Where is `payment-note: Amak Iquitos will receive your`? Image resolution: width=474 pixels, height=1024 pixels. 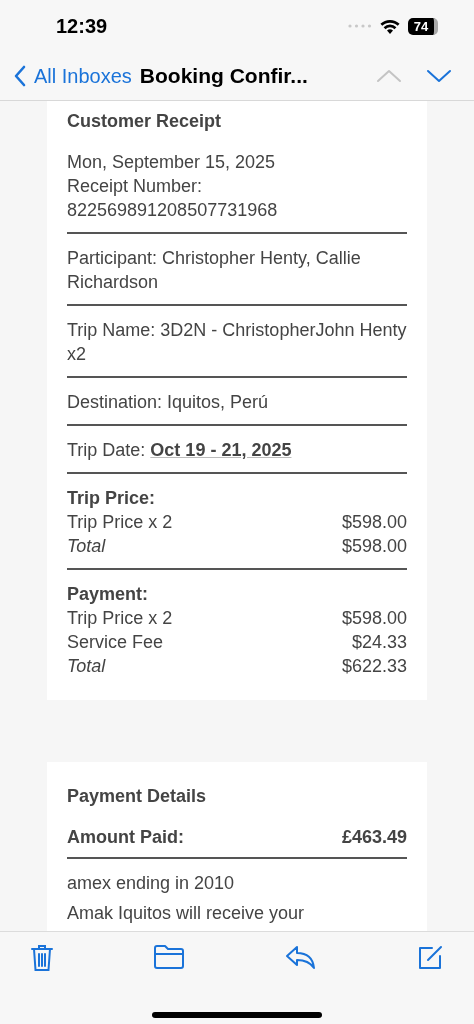 payment-note: Amak Iquitos will receive your is located at coordinates (186, 913).